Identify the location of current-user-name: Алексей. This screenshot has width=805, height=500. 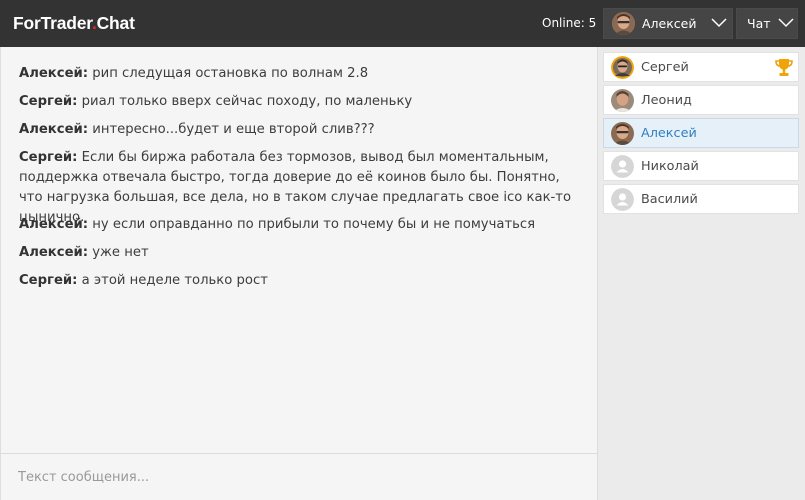
(669, 23).